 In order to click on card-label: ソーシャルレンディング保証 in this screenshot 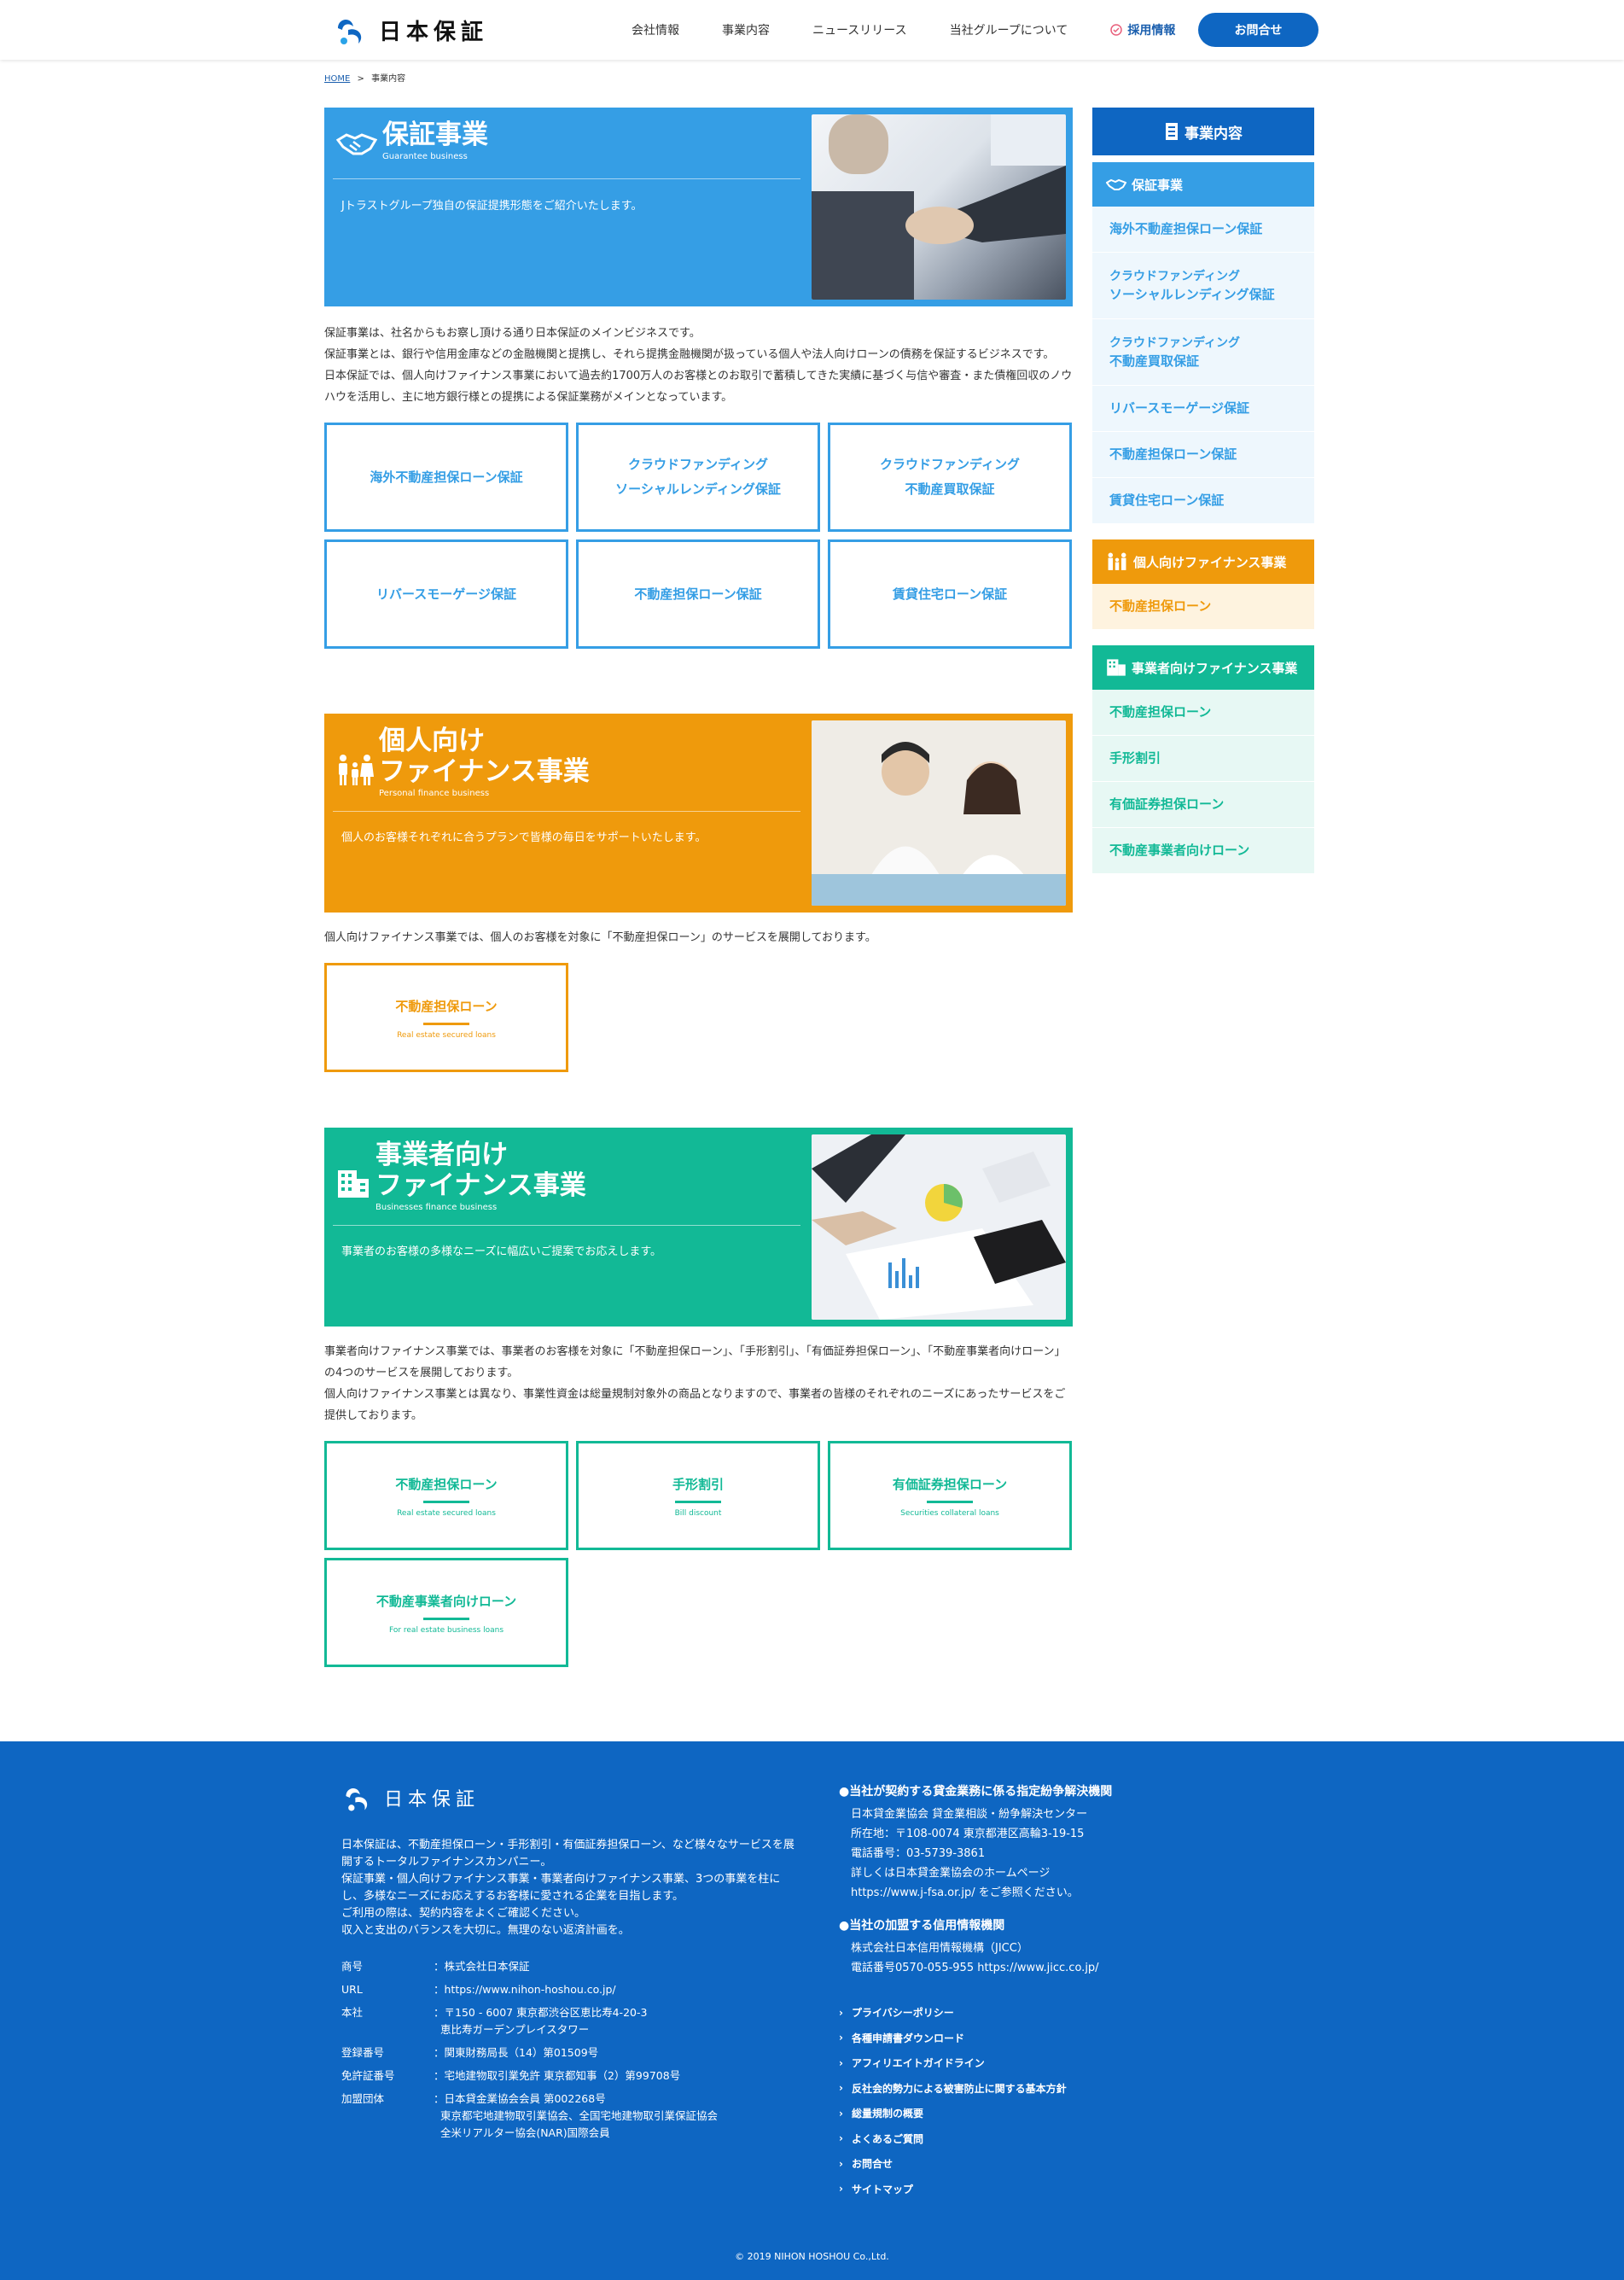, I will do `click(698, 489)`.